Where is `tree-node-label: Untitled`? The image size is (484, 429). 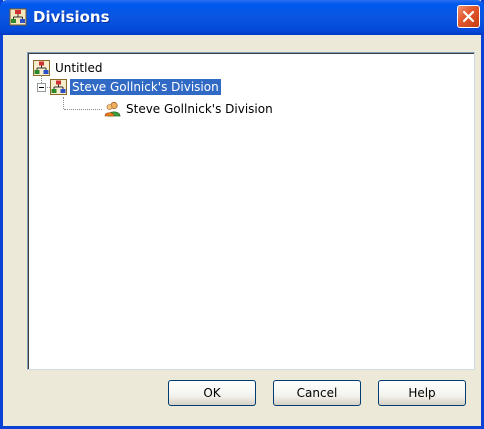 tree-node-label: Untitled is located at coordinates (79, 68).